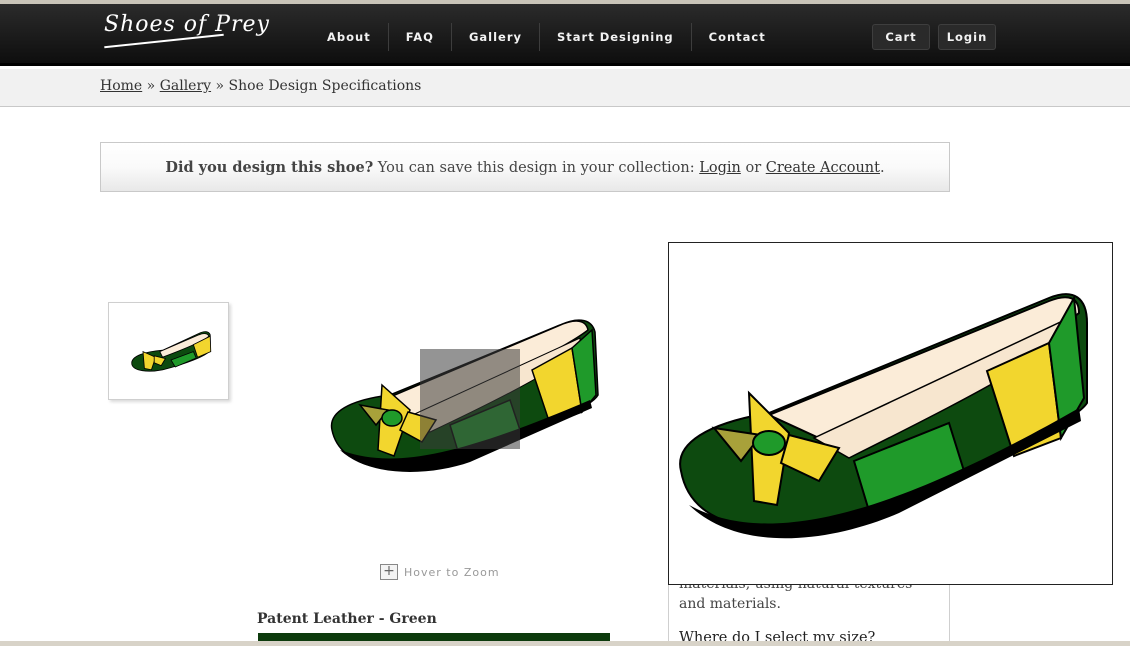 This screenshot has height=646, width=1130. What do you see at coordinates (753, 168) in the screenshot?
I see `notice-or: or` at bounding box center [753, 168].